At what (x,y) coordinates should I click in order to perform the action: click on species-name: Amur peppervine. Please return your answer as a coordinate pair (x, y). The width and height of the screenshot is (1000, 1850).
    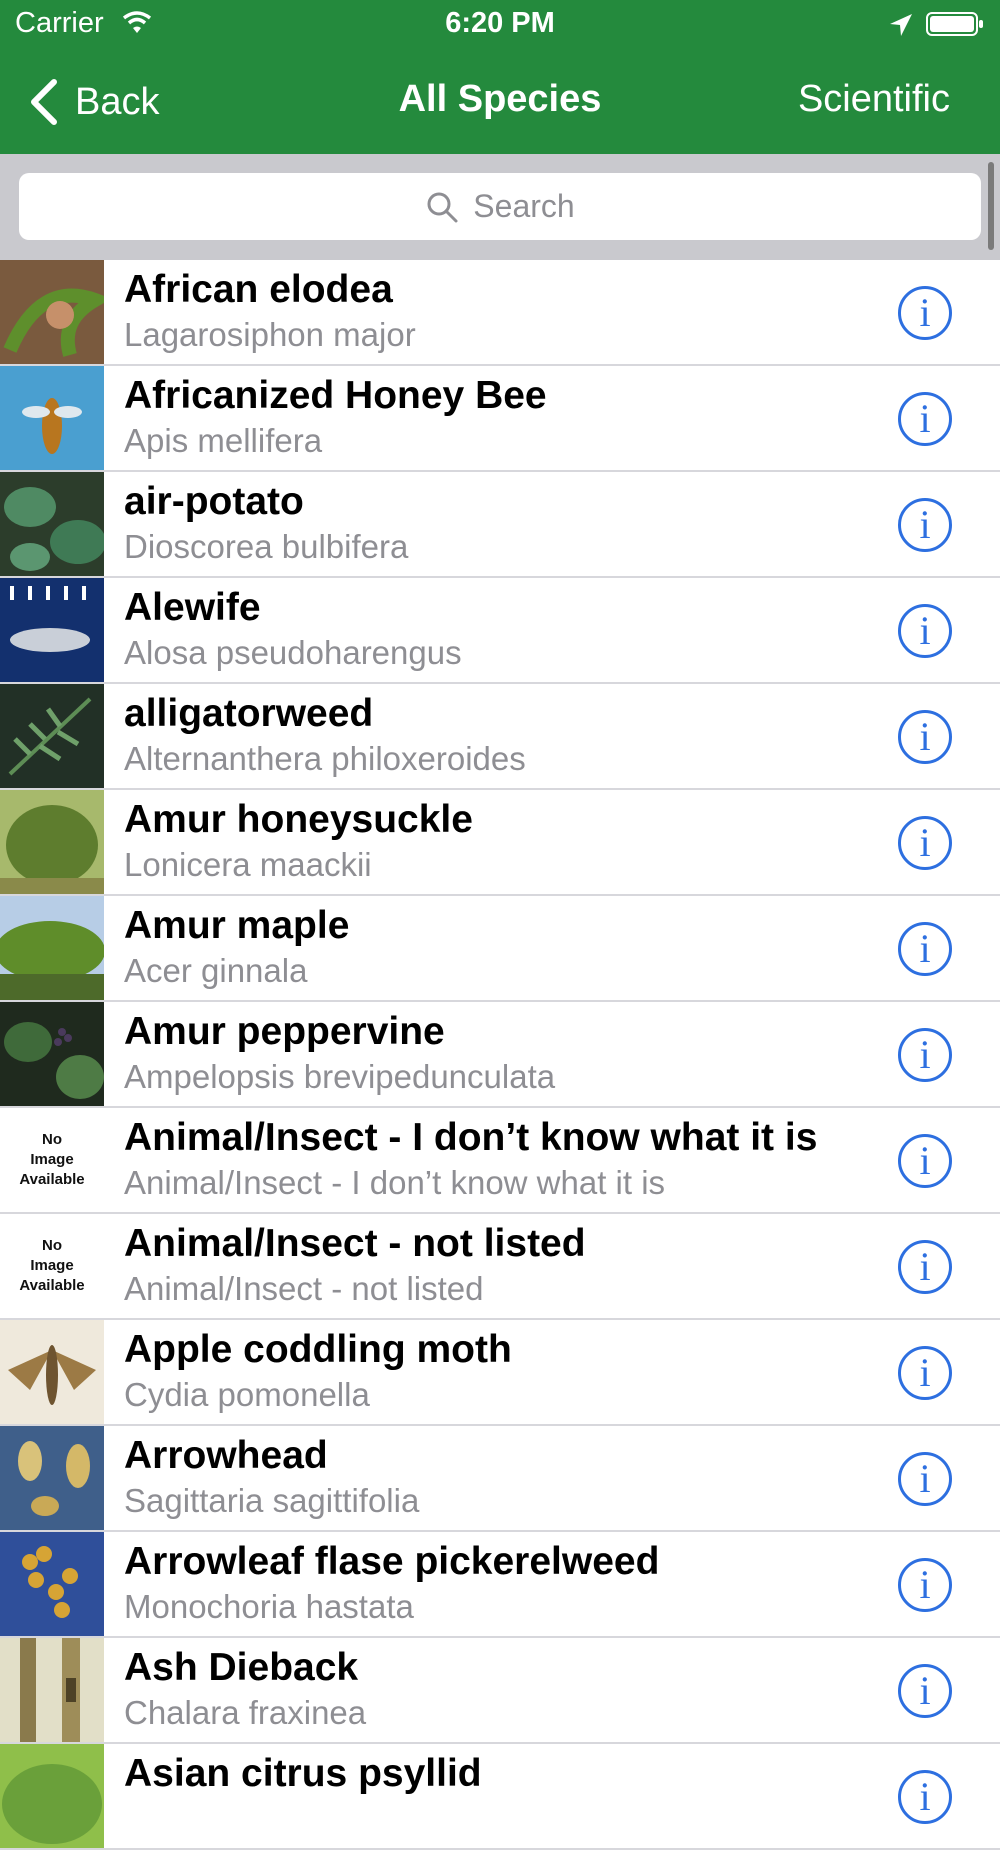
    Looking at the image, I should click on (284, 1031).